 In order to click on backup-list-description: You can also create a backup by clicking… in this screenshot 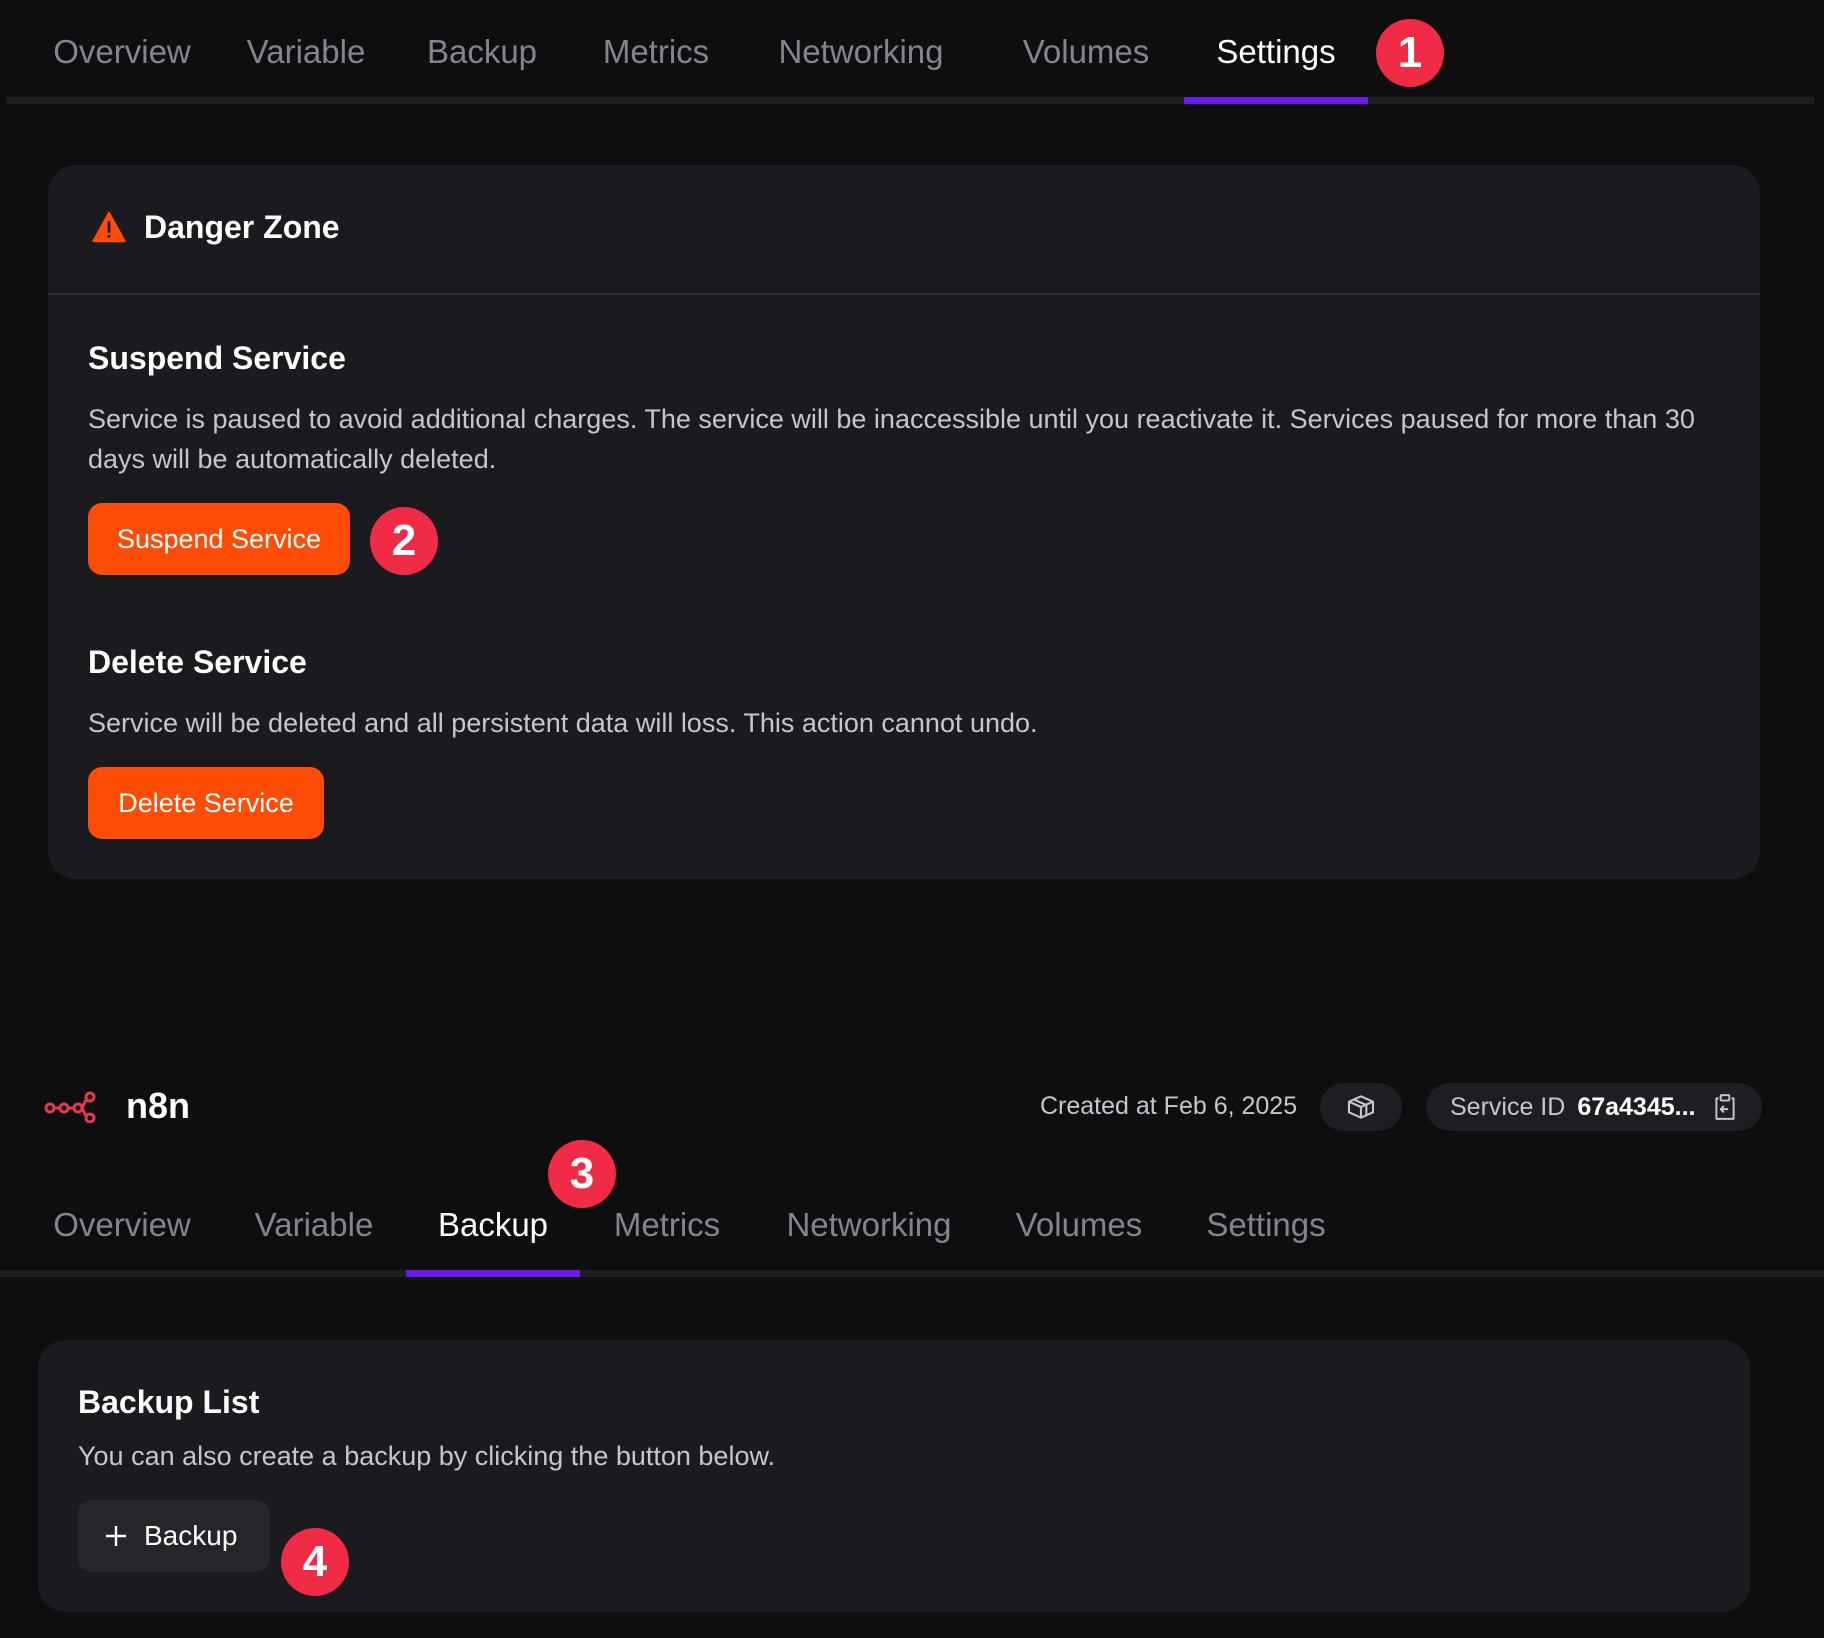, I will do `click(426, 1456)`.